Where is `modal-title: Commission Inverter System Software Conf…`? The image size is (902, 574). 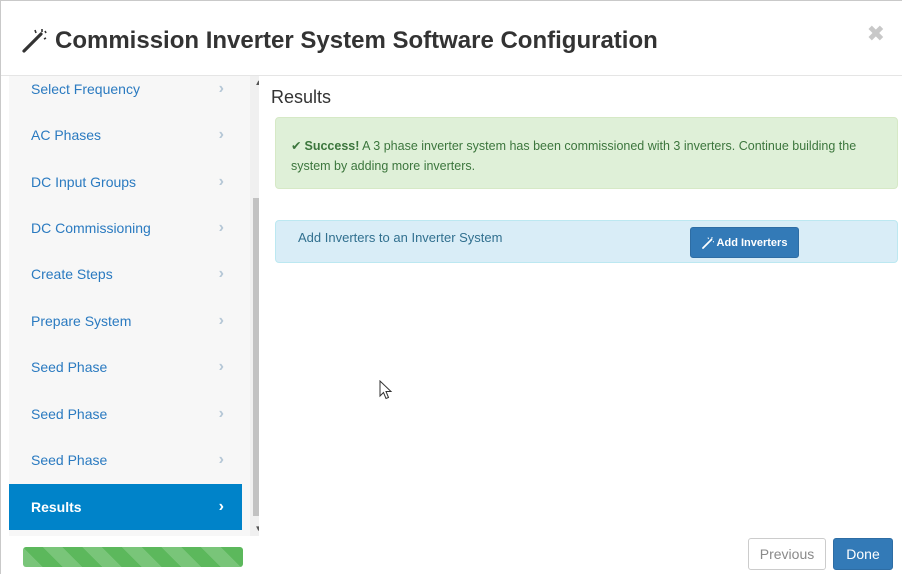
modal-title: Commission Inverter System Software Conf… is located at coordinates (339, 41).